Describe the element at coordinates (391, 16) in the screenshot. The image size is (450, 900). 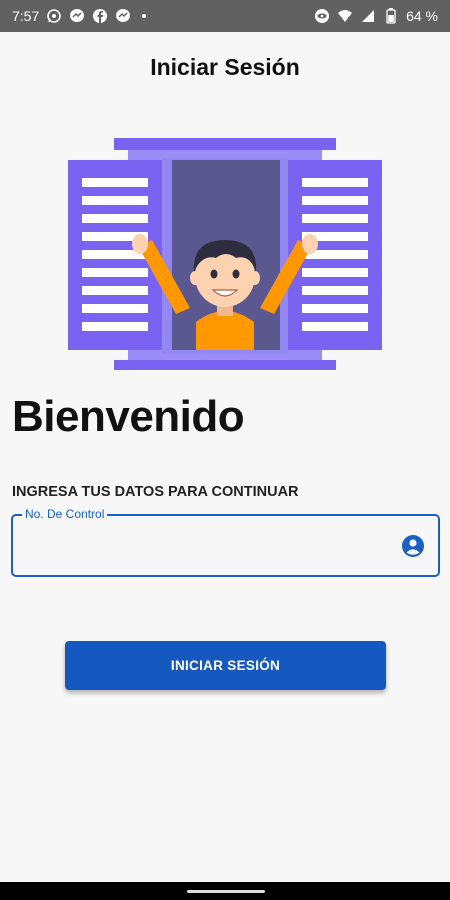
I see `battery-icon` at that location.